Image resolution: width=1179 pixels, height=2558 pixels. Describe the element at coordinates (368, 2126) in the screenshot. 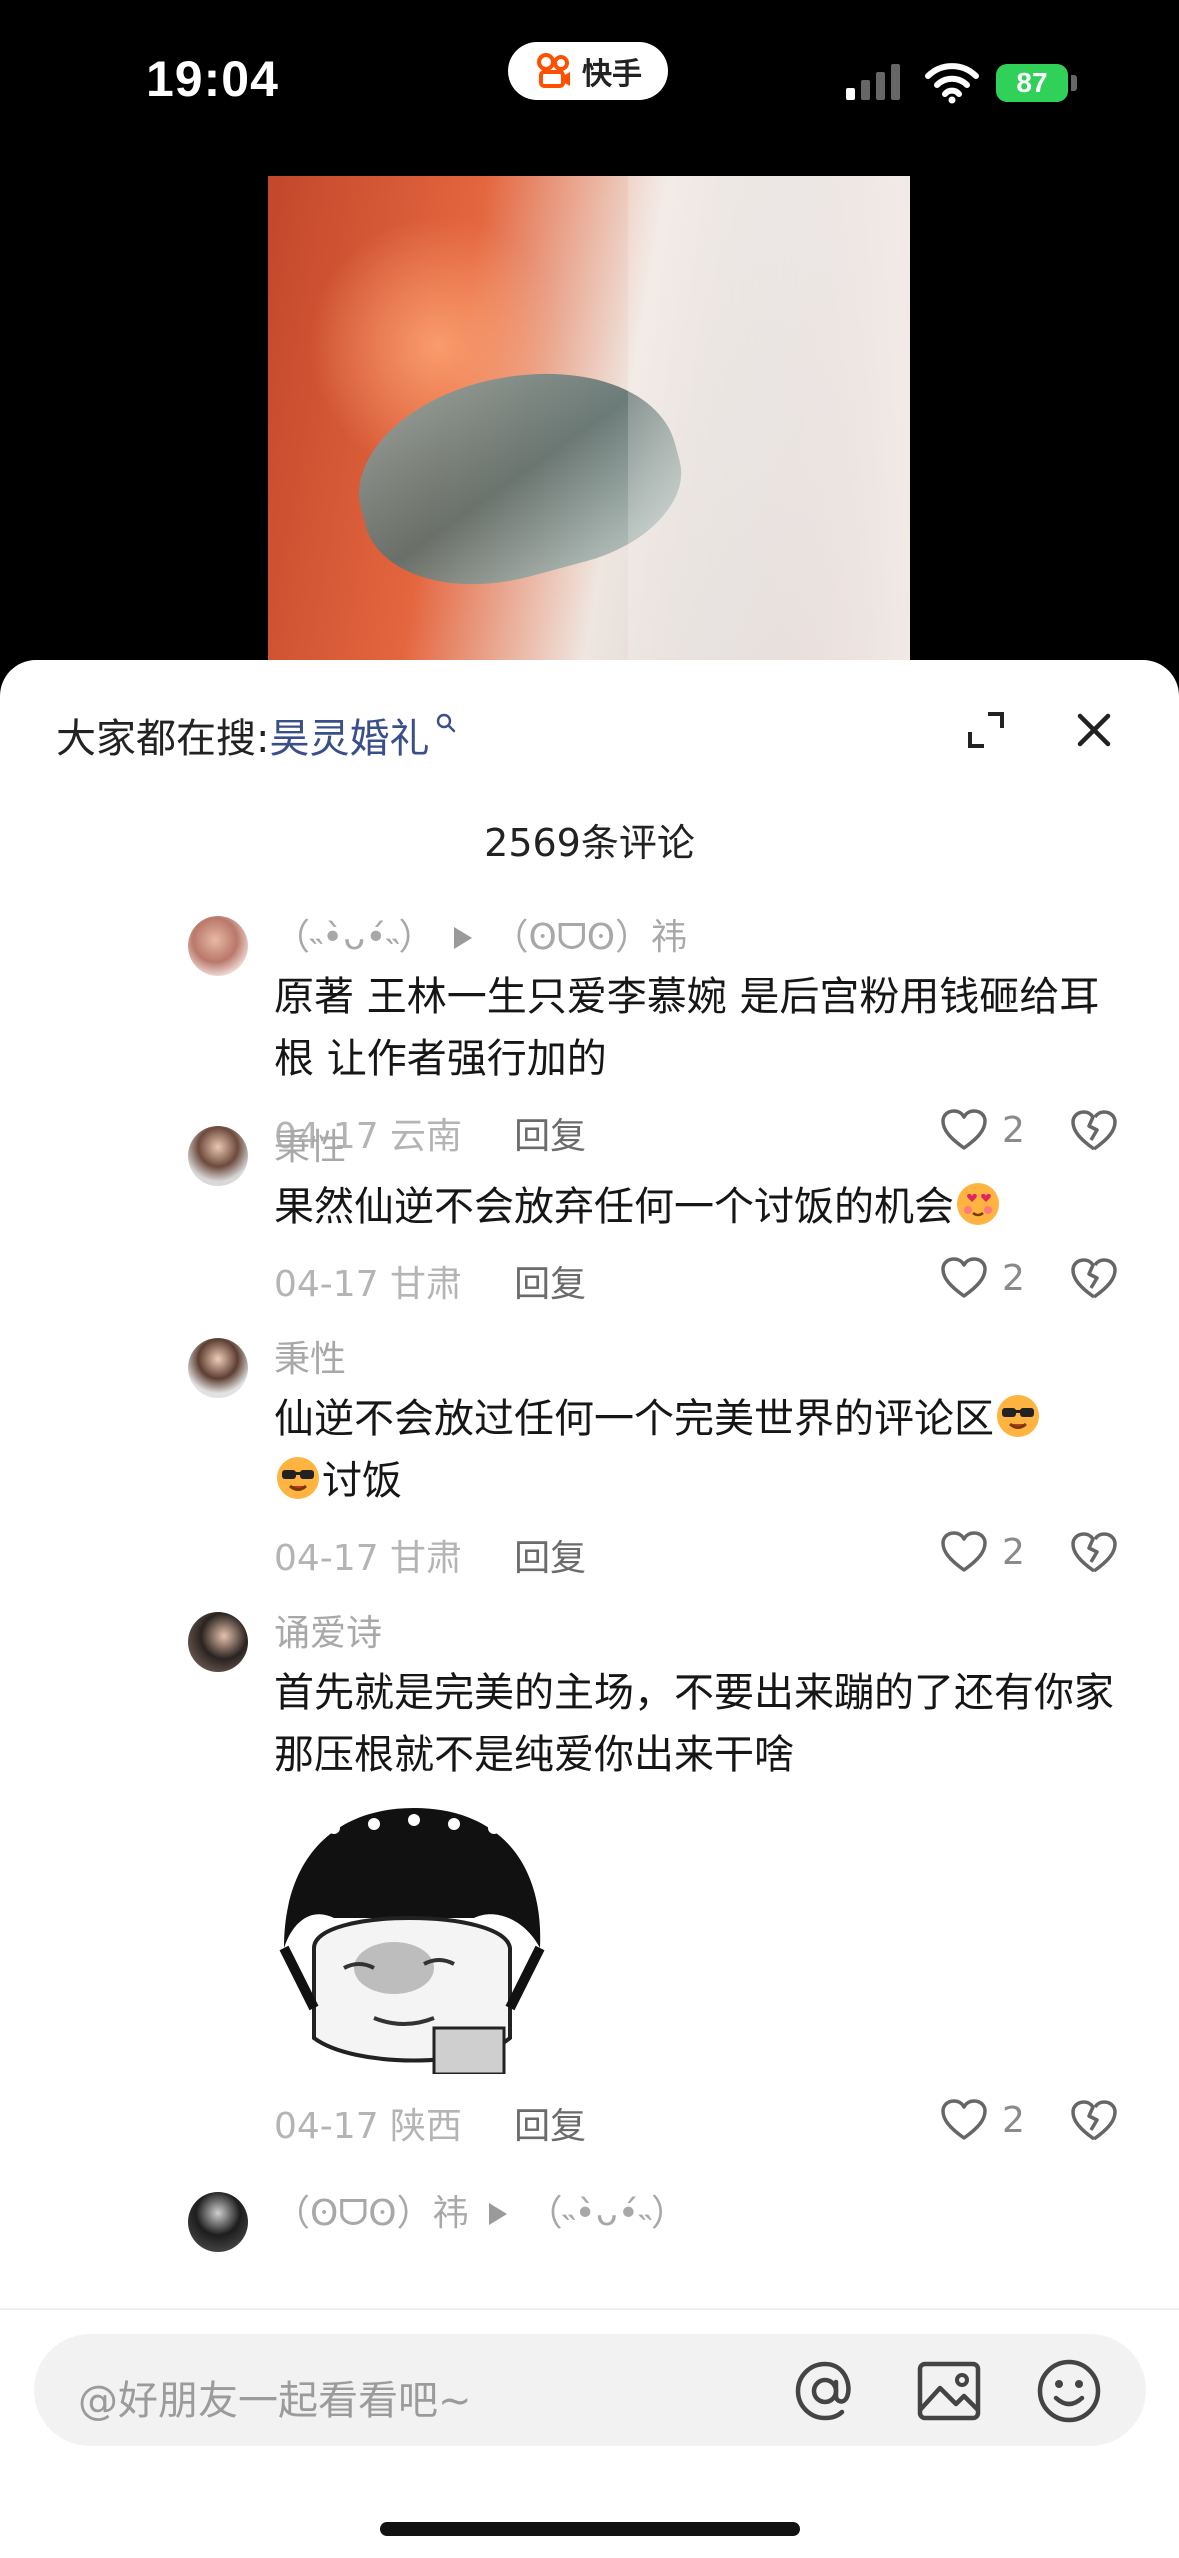

I see `comment-date-location: 04-17 陕西` at that location.